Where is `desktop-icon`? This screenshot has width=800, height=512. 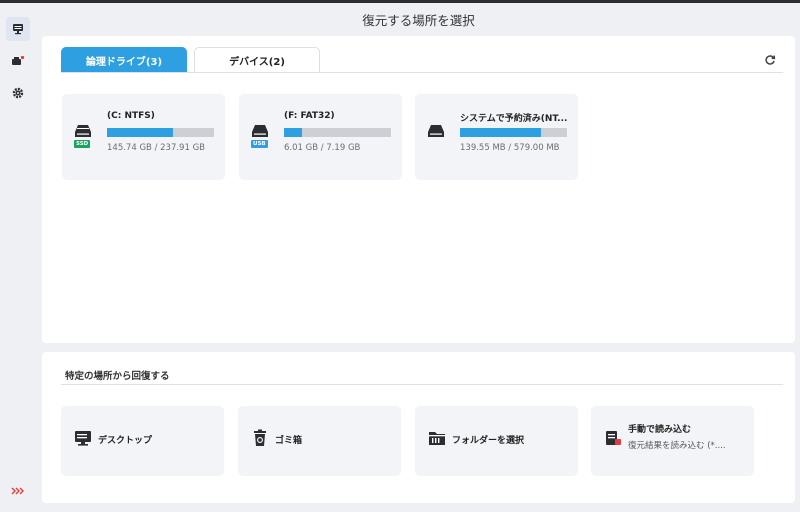
desktop-icon is located at coordinates (83, 438).